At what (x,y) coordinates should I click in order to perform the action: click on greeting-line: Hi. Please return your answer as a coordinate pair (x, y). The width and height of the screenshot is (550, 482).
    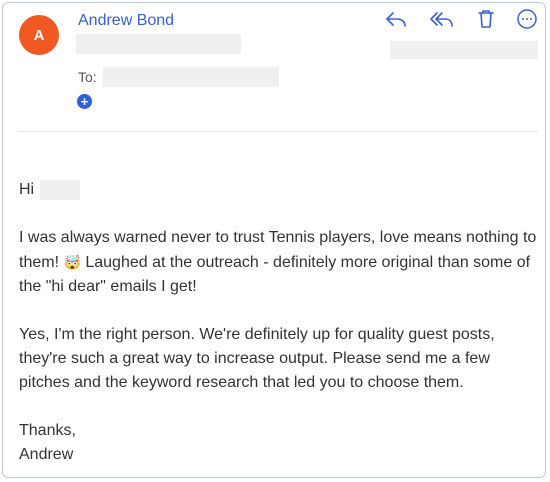
    Looking at the image, I should click on (279, 190).